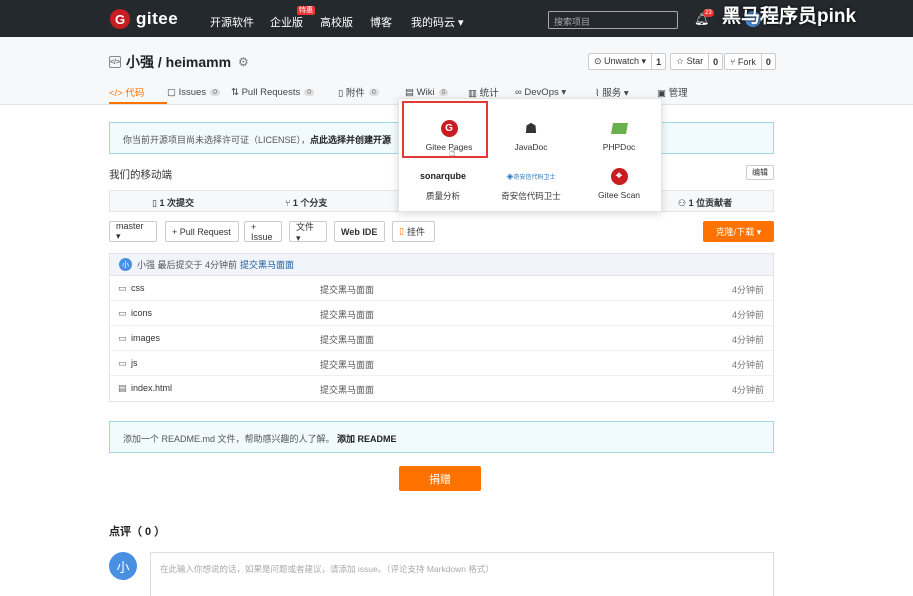  I want to click on gitee-logo-icon: G, so click(120, 19).